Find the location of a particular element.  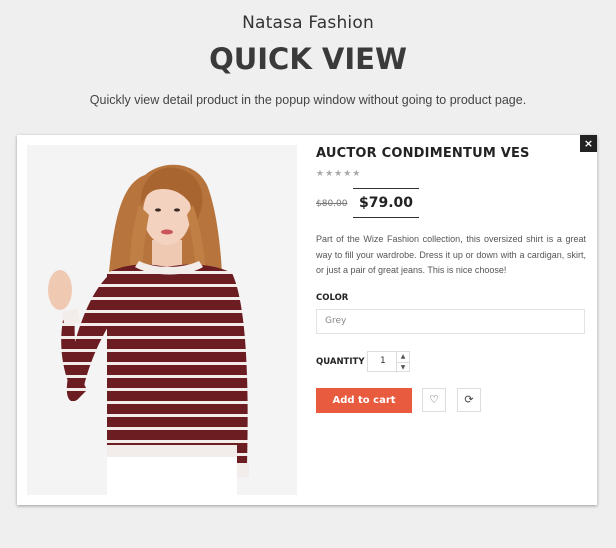

quantity-up-icon: ▲ is located at coordinates (402, 356).